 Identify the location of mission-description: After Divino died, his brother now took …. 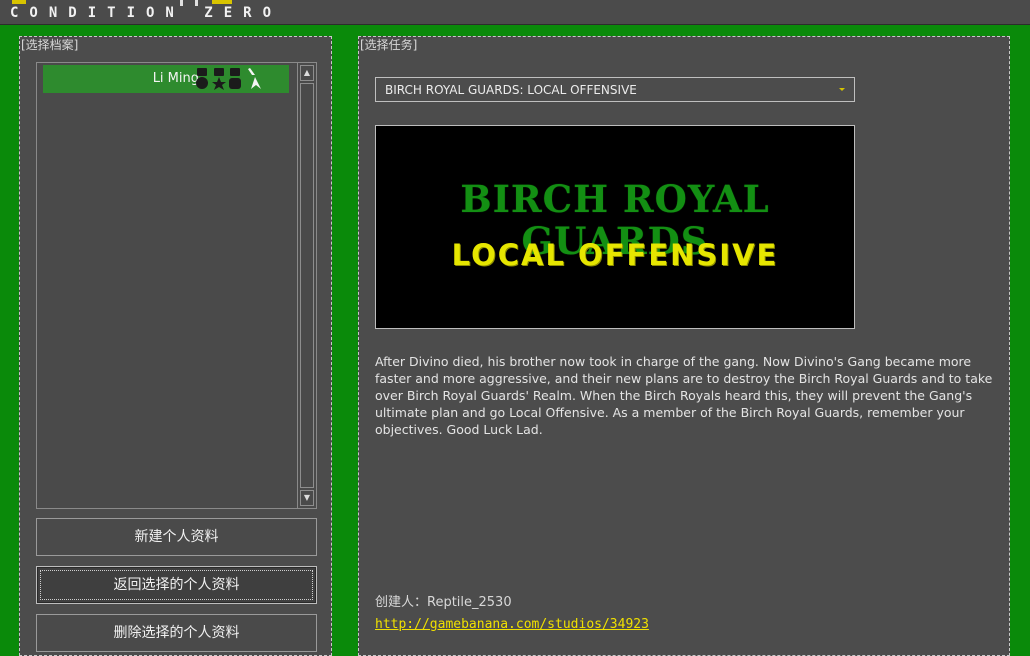
(684, 395).